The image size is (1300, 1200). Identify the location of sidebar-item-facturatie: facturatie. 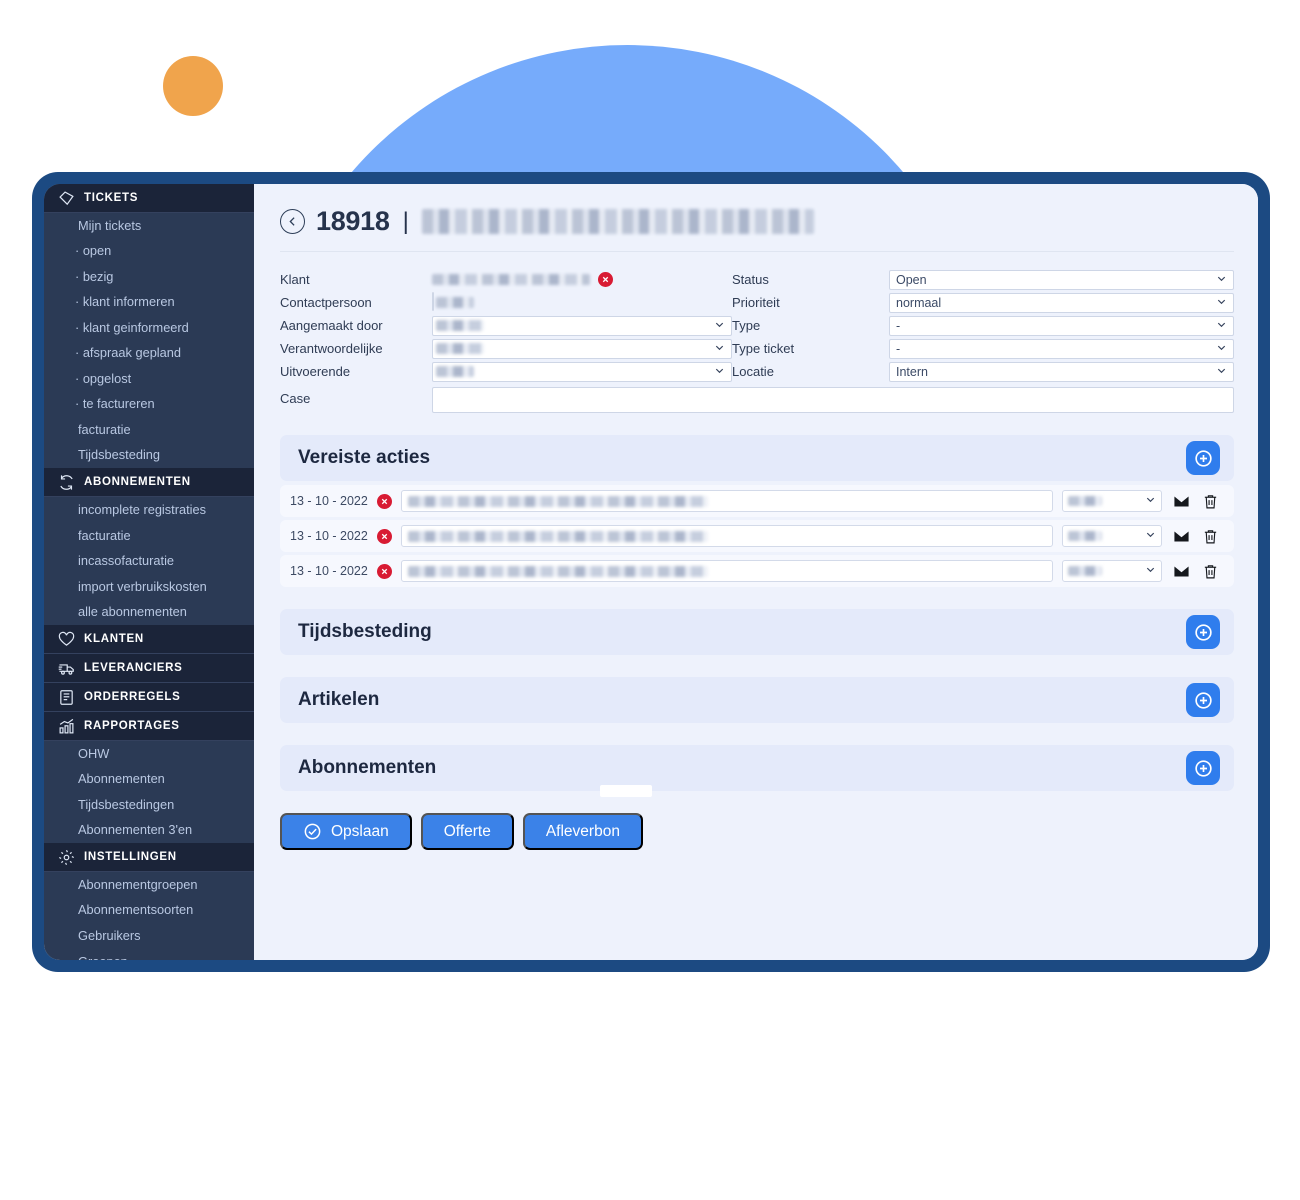
(149, 430).